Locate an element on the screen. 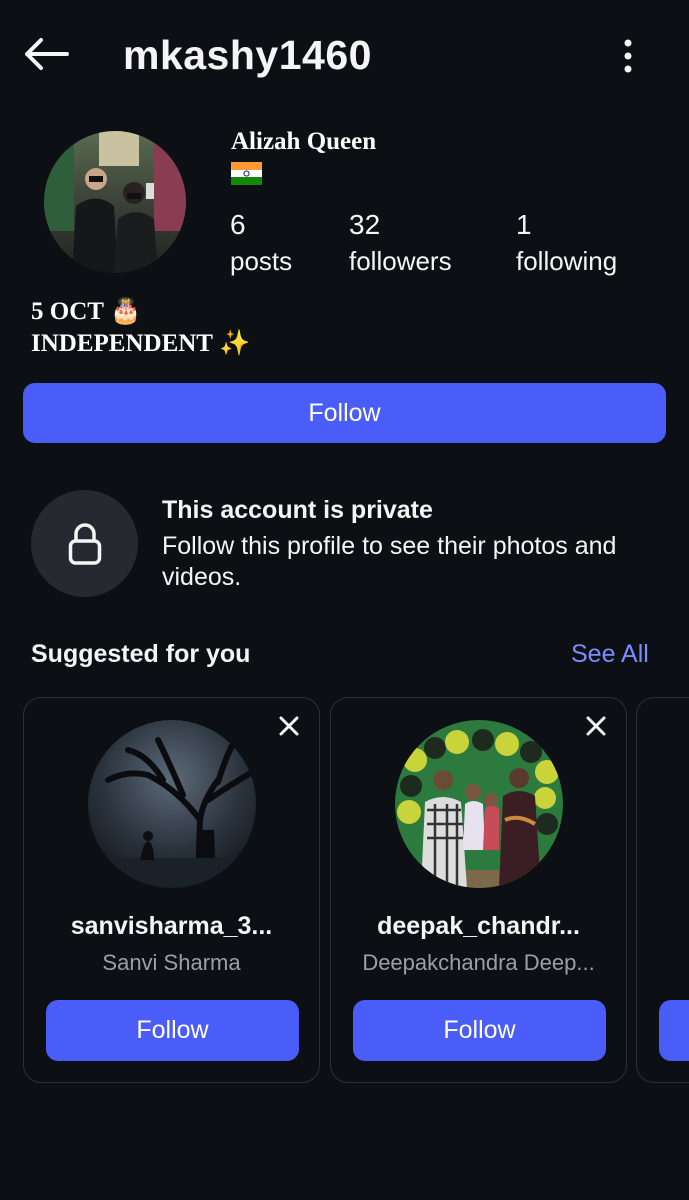 The width and height of the screenshot is (689, 1200). see-all-link: See All is located at coordinates (610, 654).